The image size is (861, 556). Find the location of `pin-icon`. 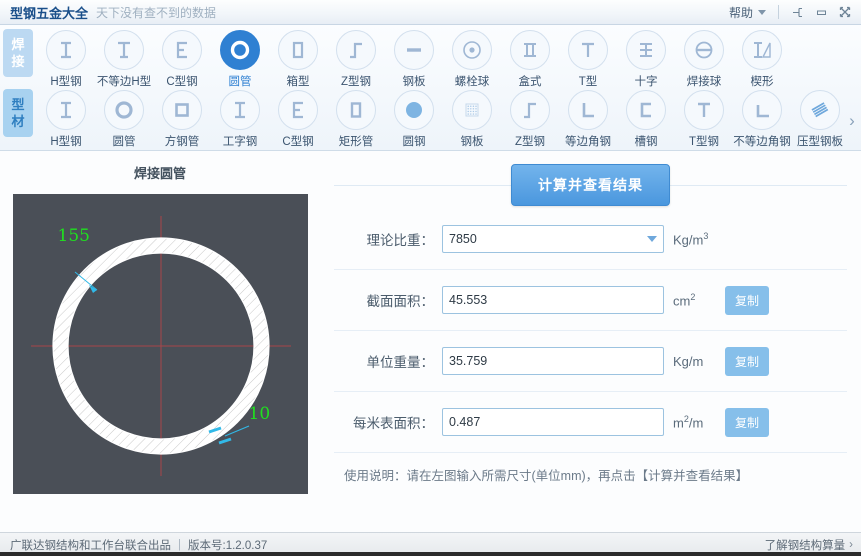

pin-icon is located at coordinates (797, 12).